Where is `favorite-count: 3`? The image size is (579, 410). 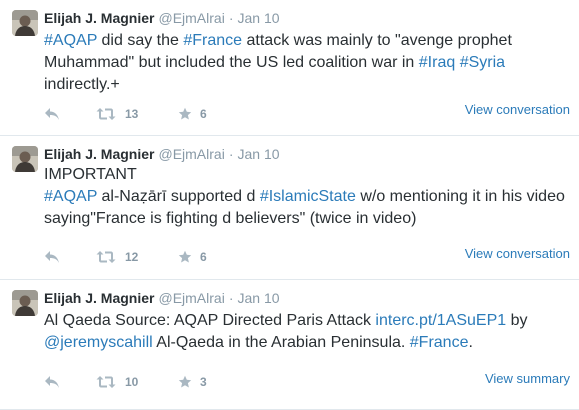 favorite-count: 3 is located at coordinates (203, 382).